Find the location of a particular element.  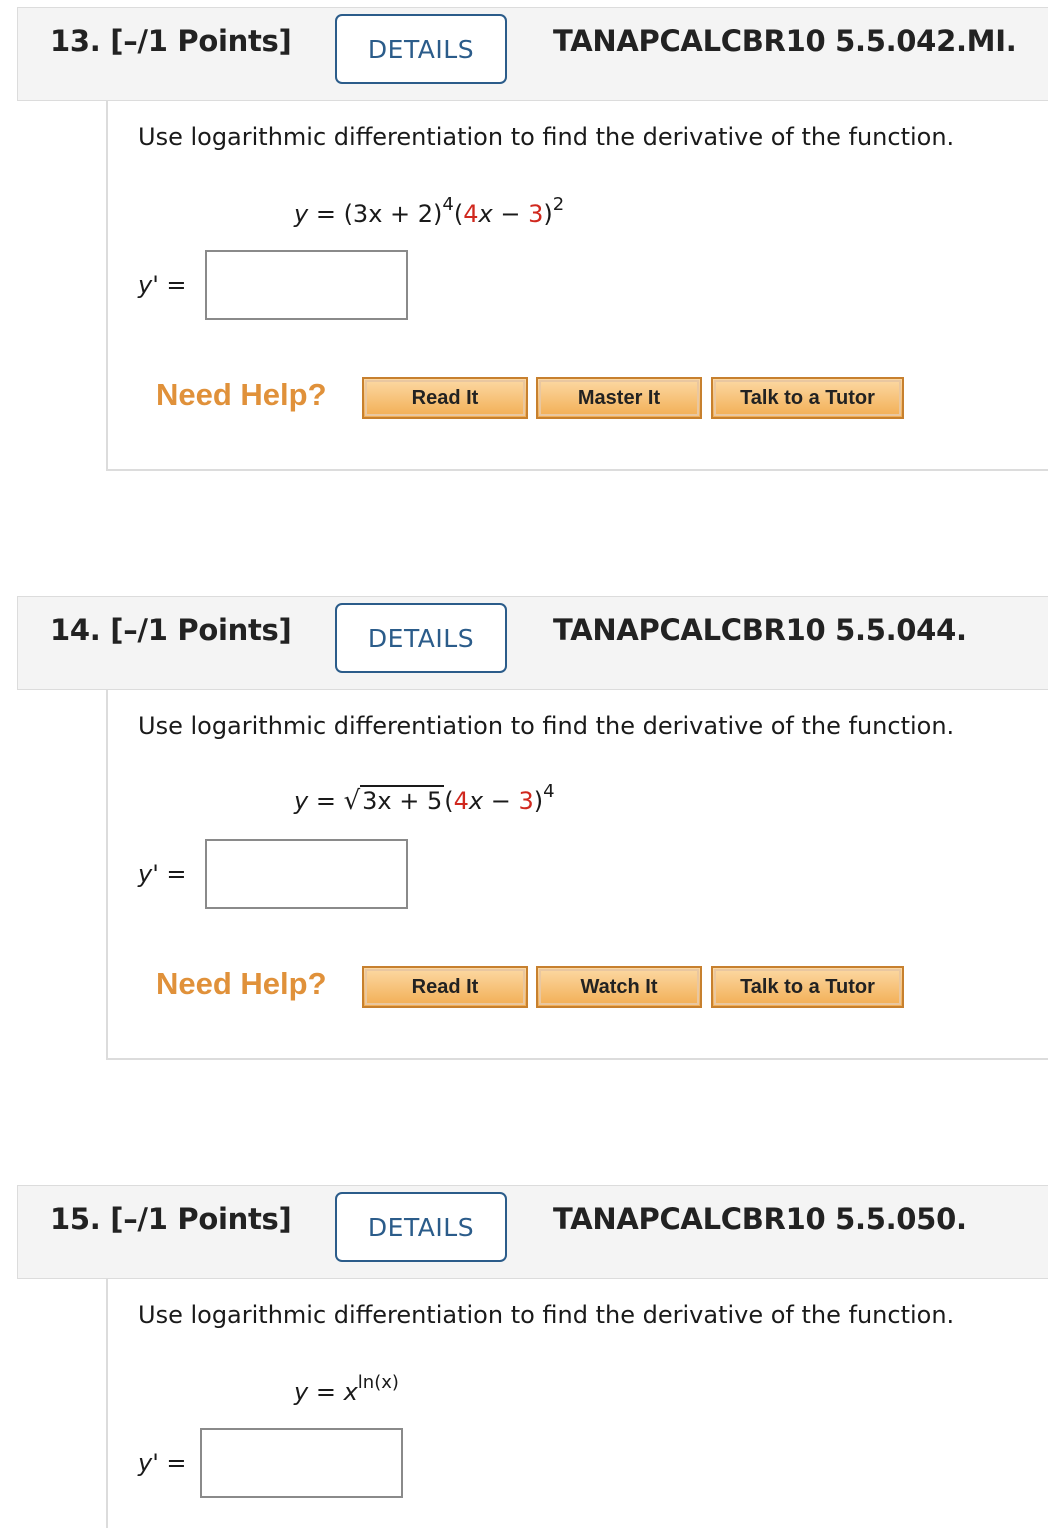

watch-it-button: Watch It is located at coordinates (619, 987).